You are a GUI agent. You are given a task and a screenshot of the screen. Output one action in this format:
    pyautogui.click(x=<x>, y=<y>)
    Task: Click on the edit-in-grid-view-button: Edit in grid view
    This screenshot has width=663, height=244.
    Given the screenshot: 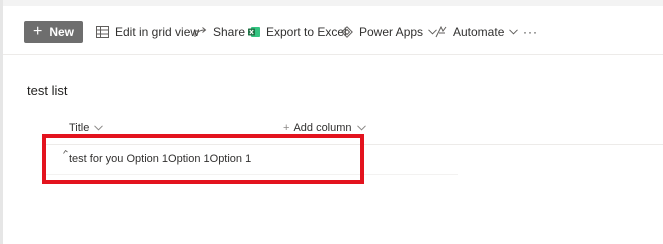 What is the action you would take?
    pyautogui.click(x=147, y=32)
    